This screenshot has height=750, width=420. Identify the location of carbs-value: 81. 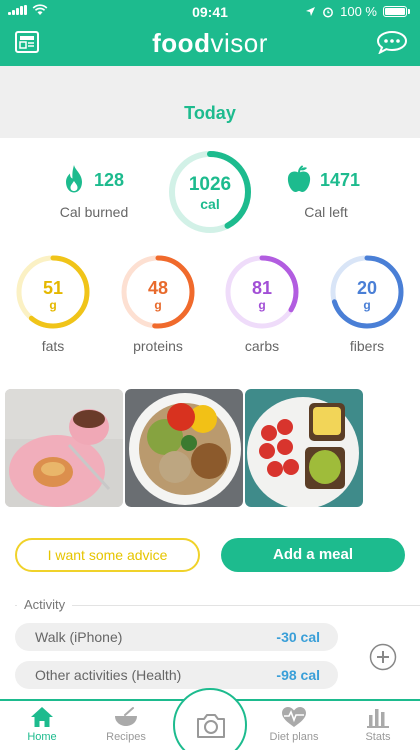
(262, 288).